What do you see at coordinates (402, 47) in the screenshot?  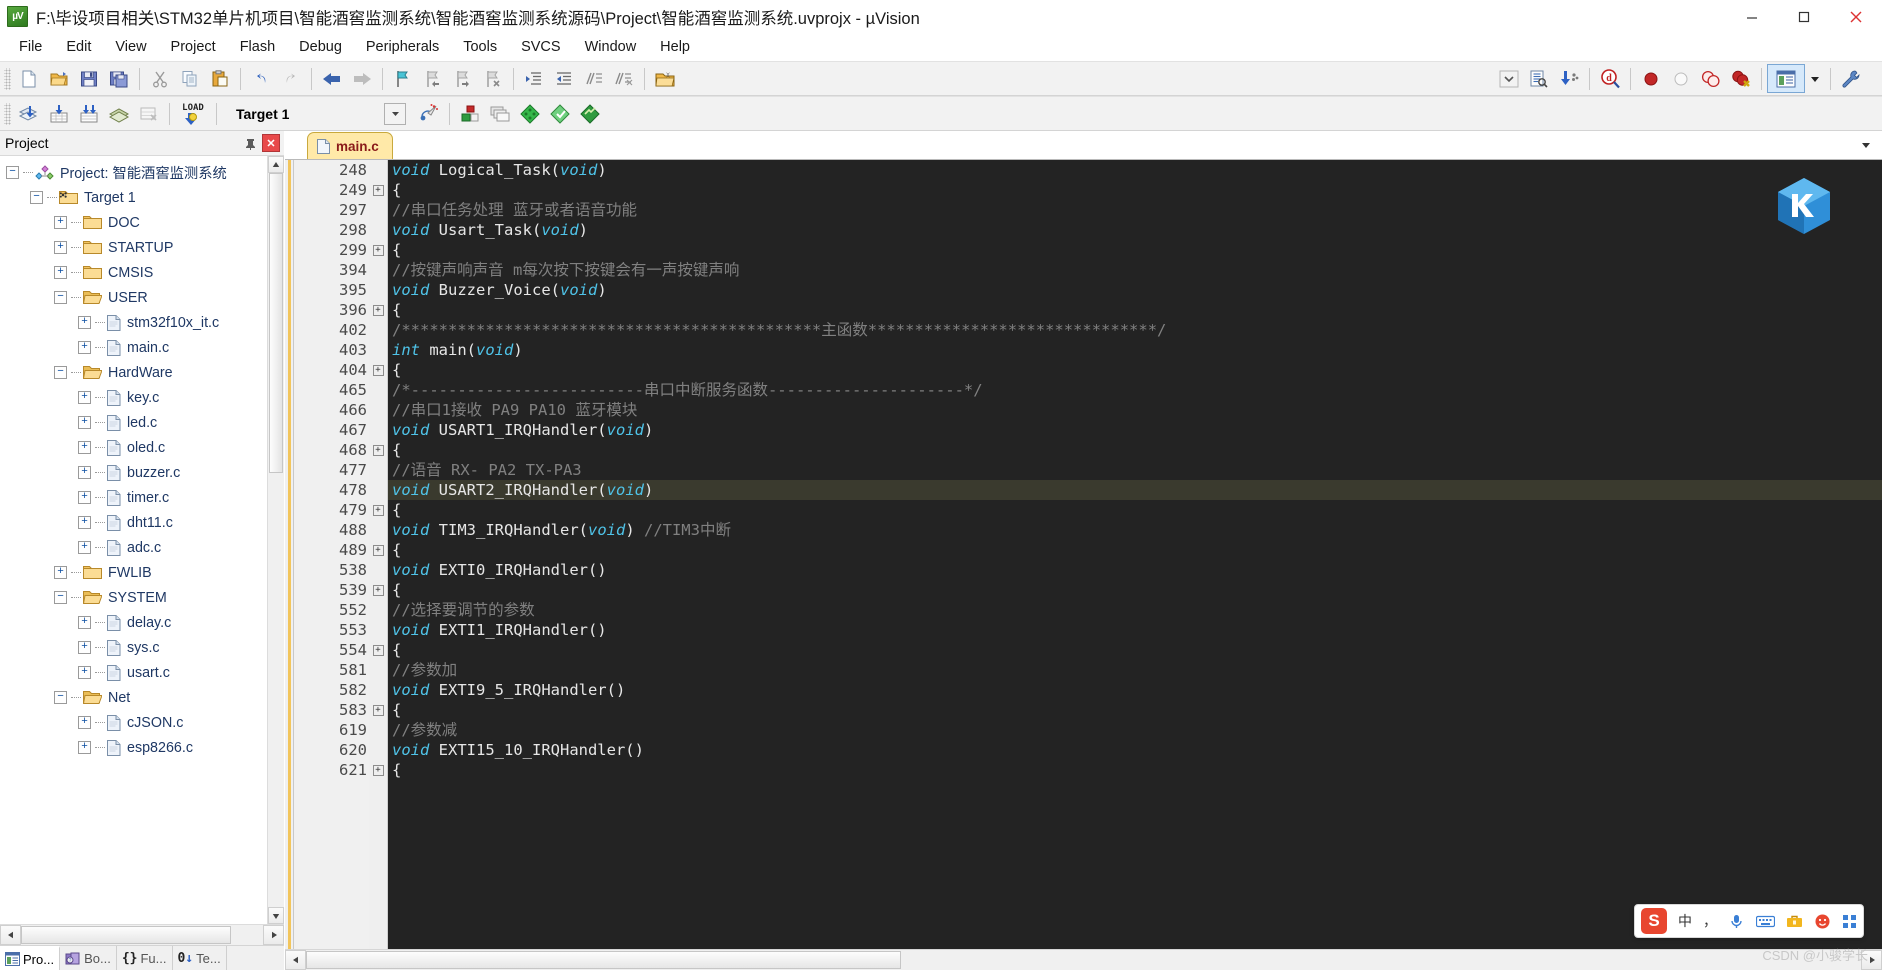 I see `menu-peripherals: Peripherals` at bounding box center [402, 47].